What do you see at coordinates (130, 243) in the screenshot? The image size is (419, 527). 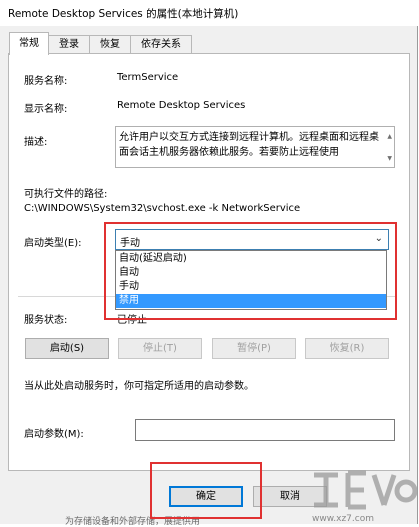 I see `startup-type-value: 手动` at bounding box center [130, 243].